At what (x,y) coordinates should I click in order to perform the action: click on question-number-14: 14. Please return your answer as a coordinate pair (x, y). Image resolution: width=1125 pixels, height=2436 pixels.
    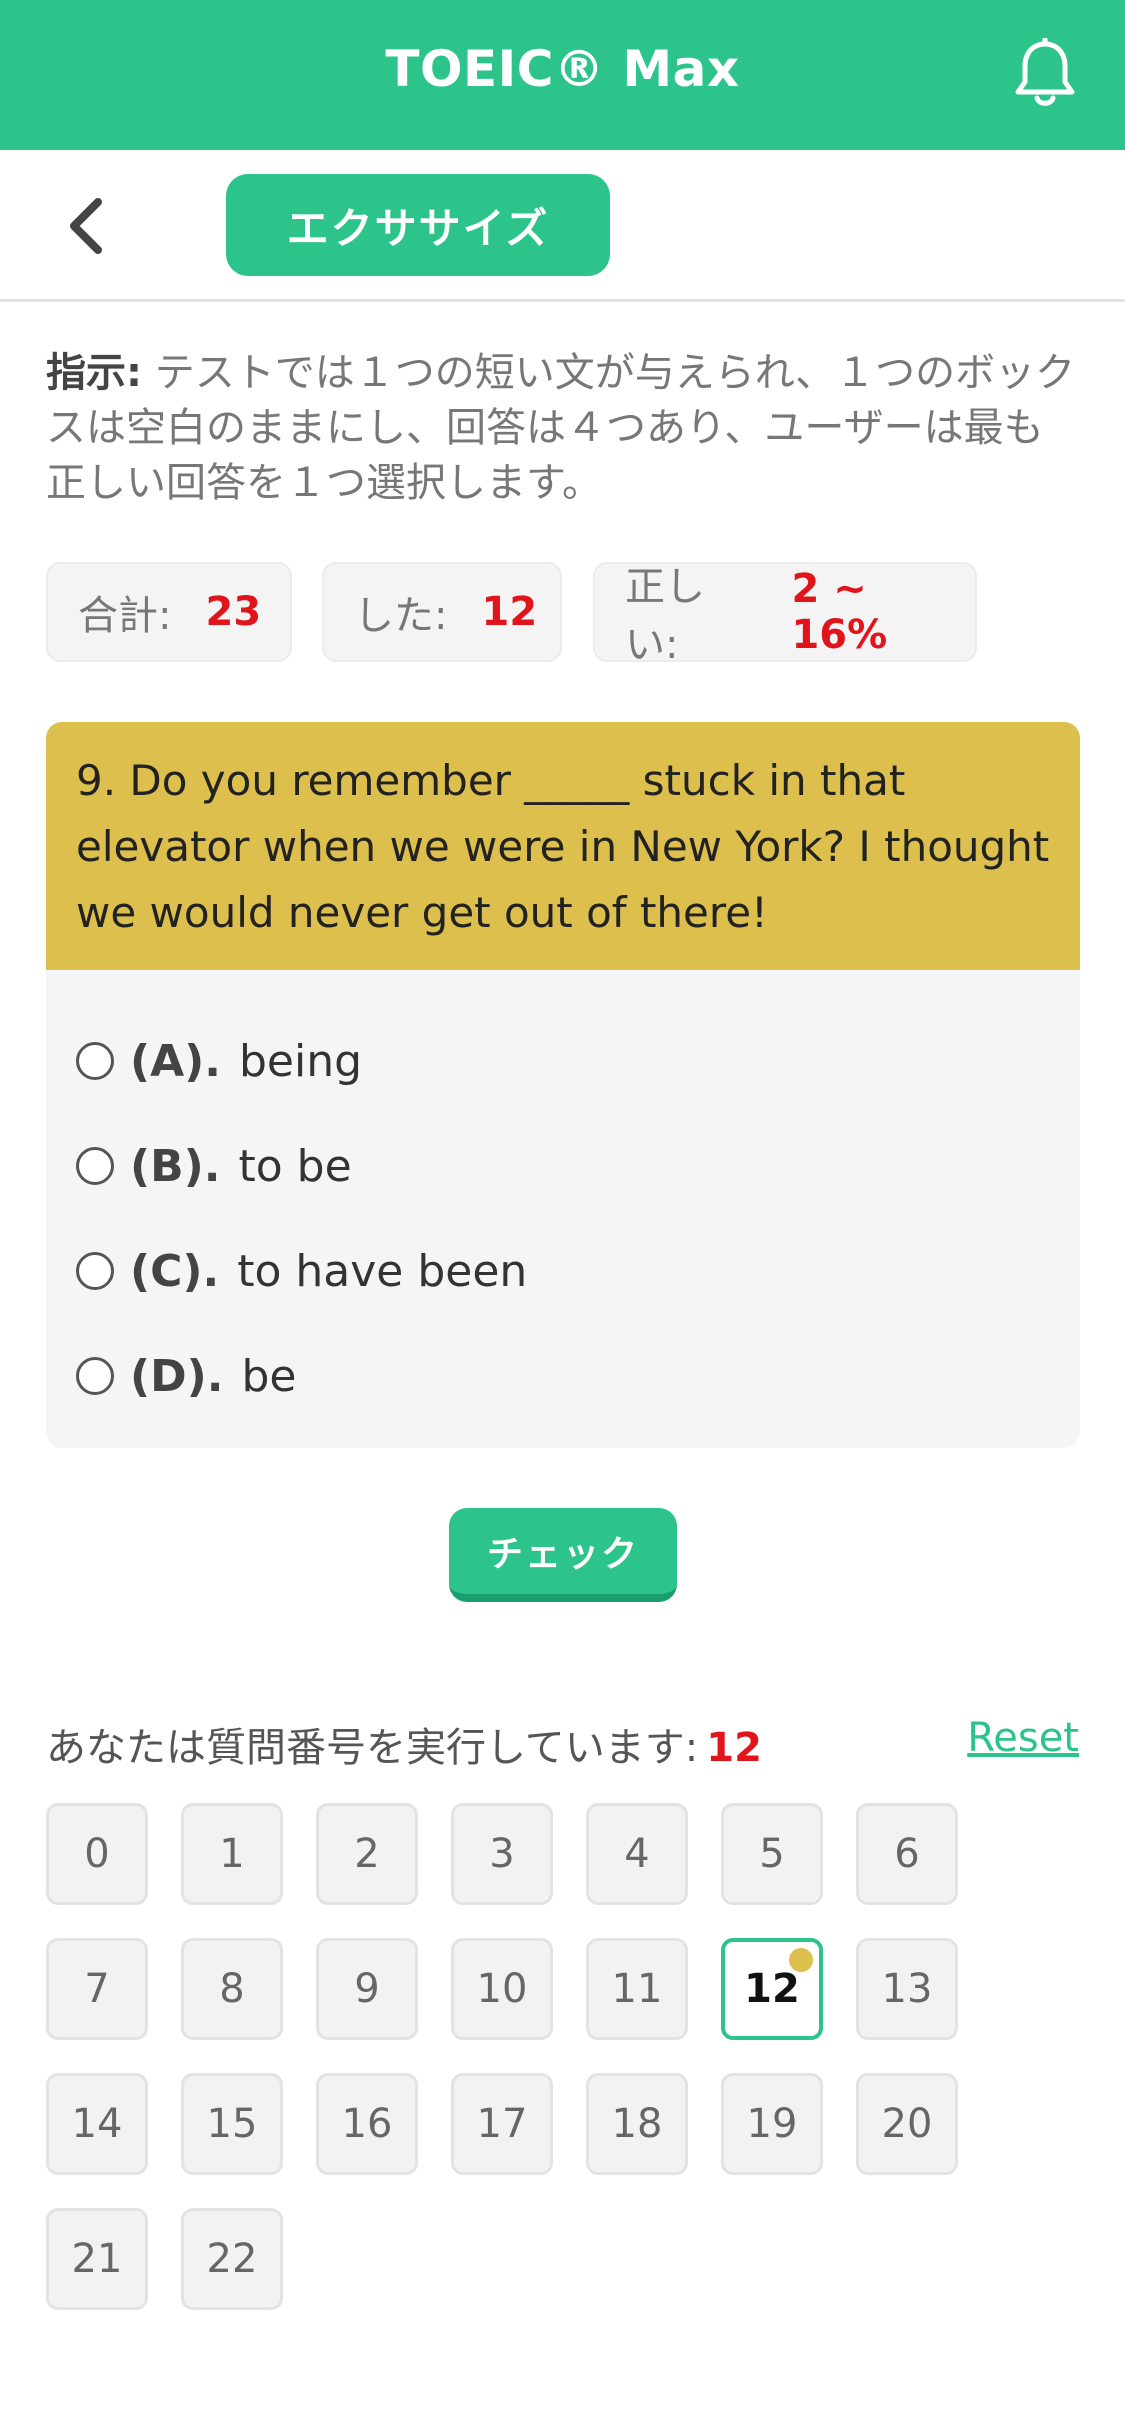
    Looking at the image, I should click on (97, 2124).